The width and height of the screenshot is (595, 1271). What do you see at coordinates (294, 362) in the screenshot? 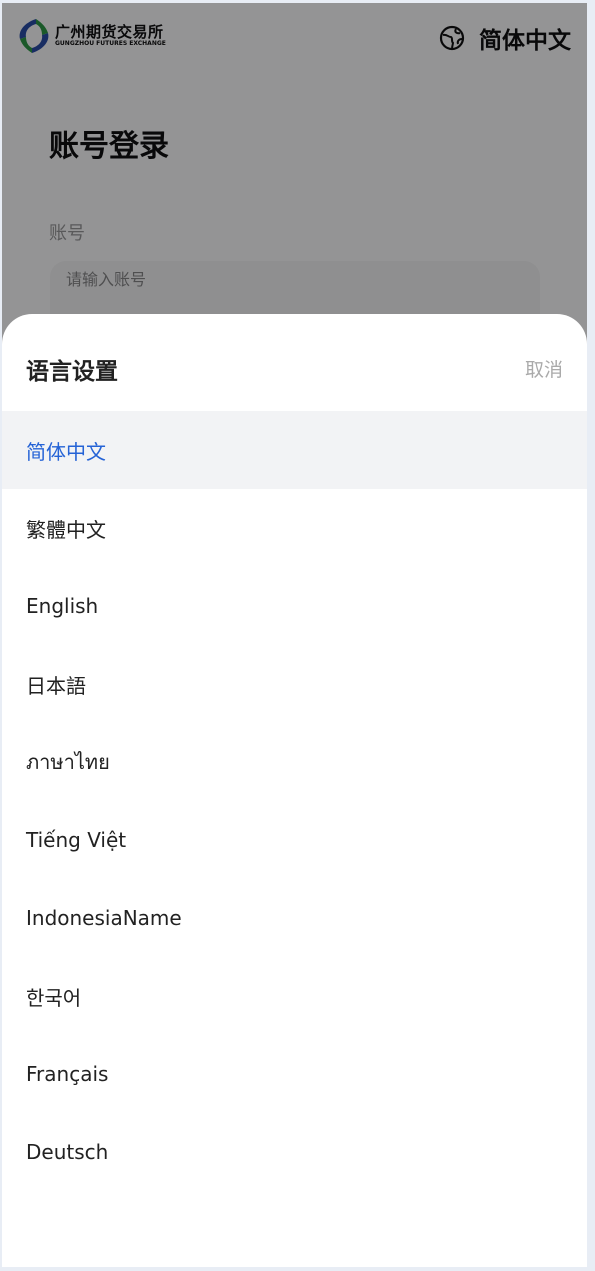
I see `sheet-header: 语言设置 取消` at bounding box center [294, 362].